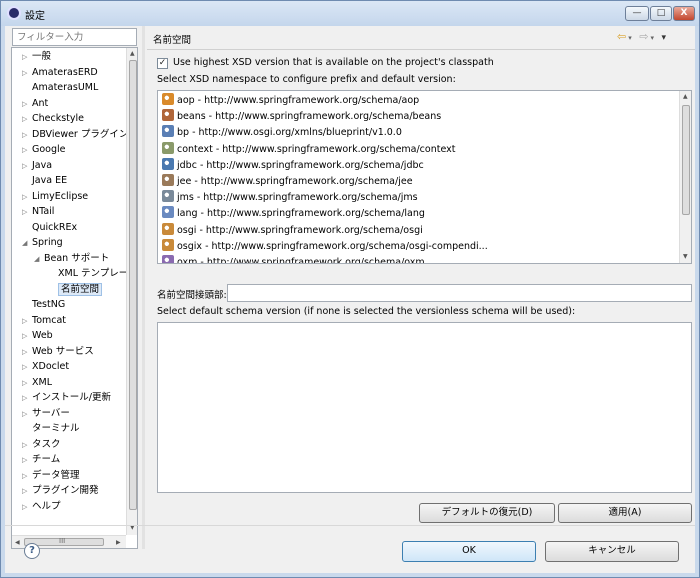 The width and height of the screenshot is (700, 578). What do you see at coordinates (51, 366) in the screenshot?
I see `sidebar-item-label: XDoclet` at bounding box center [51, 366].